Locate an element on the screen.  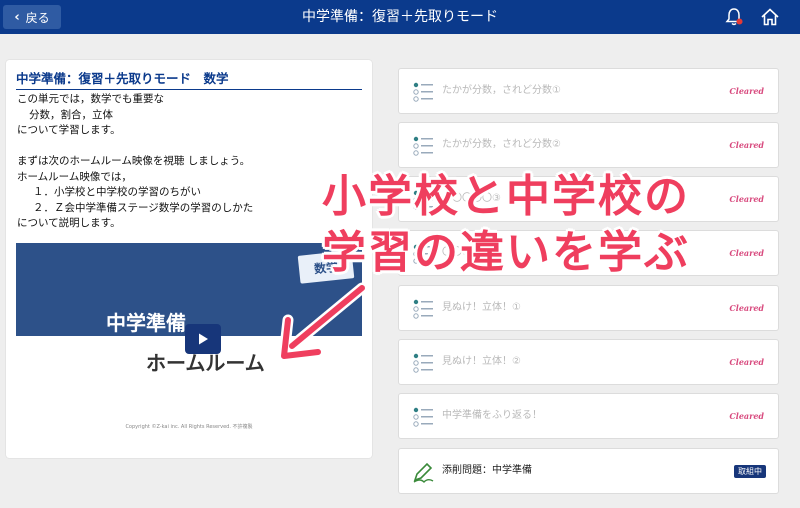
back-label: 戻る is located at coordinates (37, 17).